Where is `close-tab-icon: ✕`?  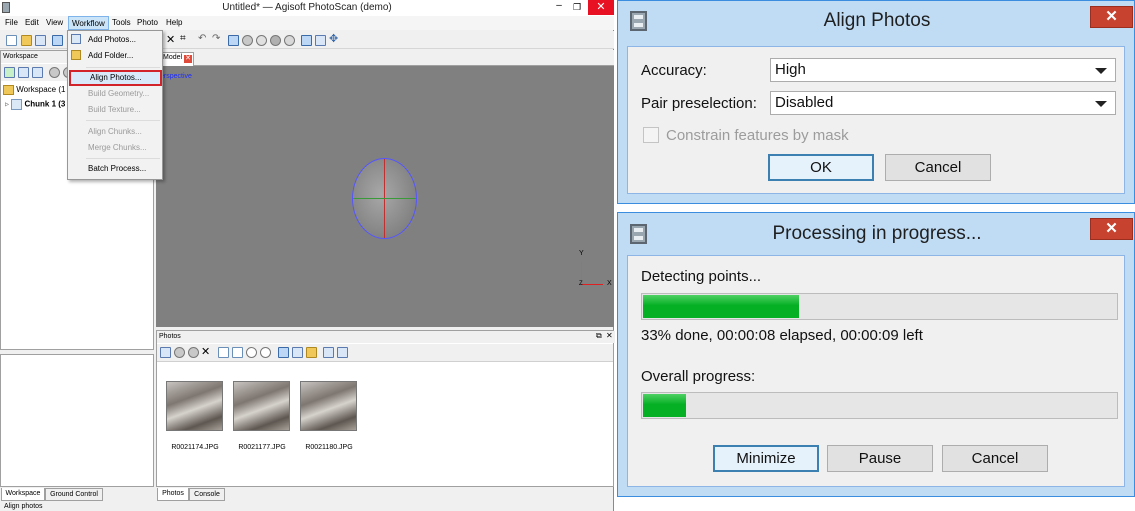
close-tab-icon: ✕ is located at coordinates (188, 59).